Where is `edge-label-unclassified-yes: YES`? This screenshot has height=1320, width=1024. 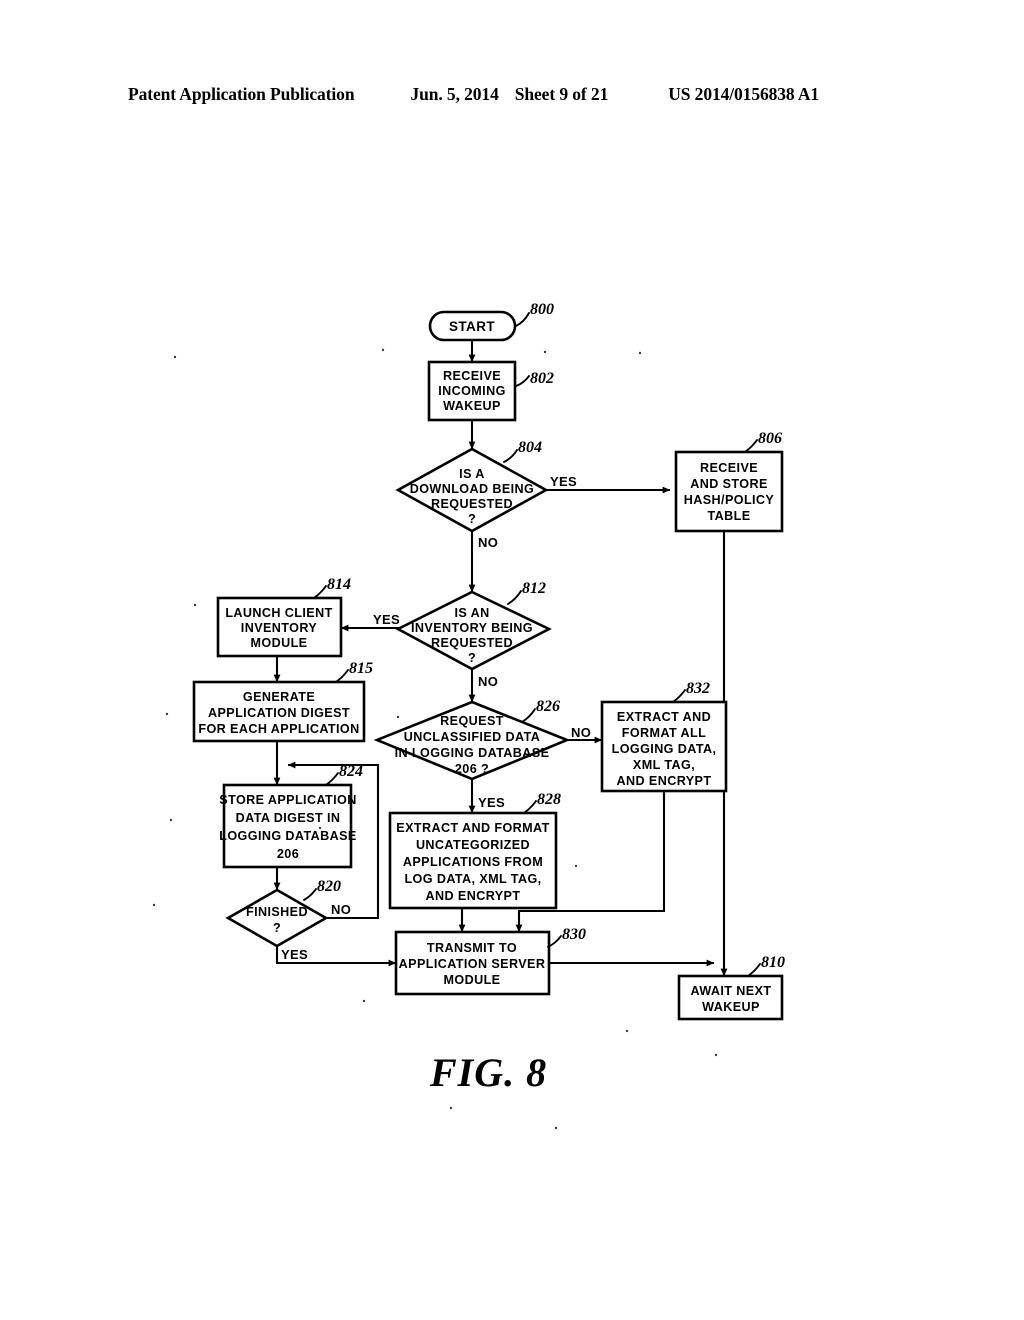 edge-label-unclassified-yes: YES is located at coordinates (491, 802).